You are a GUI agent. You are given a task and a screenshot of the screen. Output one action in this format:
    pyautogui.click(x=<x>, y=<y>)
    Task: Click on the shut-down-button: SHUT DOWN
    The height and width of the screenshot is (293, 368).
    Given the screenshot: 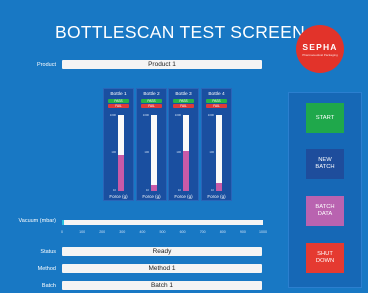 What is the action you would take?
    pyautogui.click(x=325, y=258)
    